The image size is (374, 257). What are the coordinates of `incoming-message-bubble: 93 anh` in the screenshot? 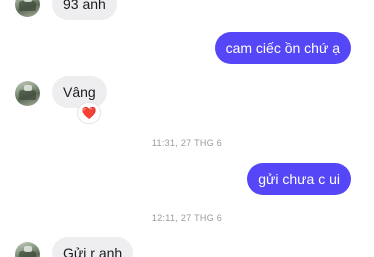 It's located at (84, 10).